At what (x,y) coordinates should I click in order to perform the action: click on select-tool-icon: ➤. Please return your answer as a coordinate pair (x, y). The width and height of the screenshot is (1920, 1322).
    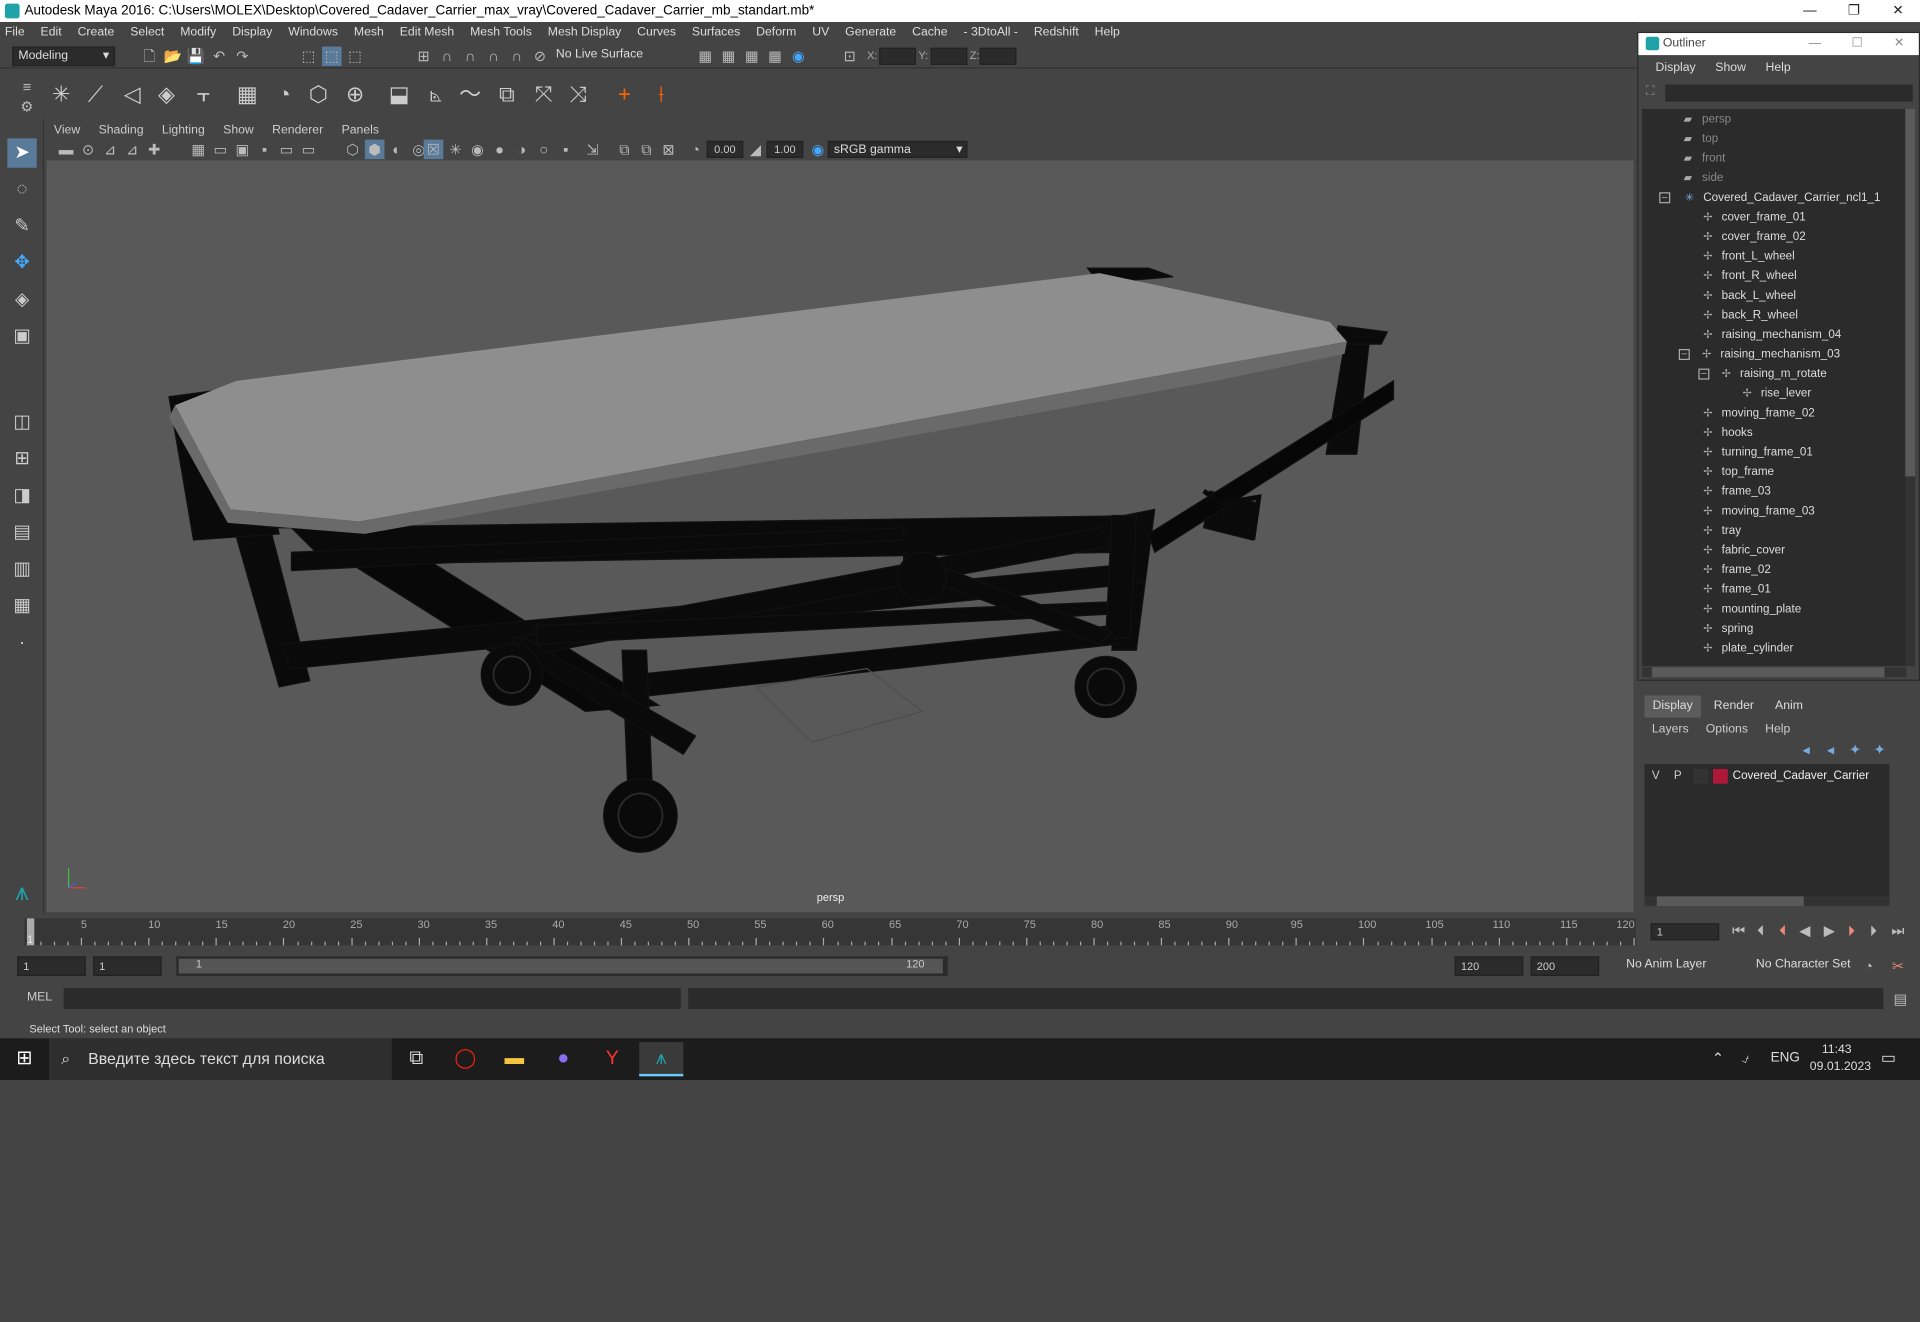
    Looking at the image, I should click on (22, 153).